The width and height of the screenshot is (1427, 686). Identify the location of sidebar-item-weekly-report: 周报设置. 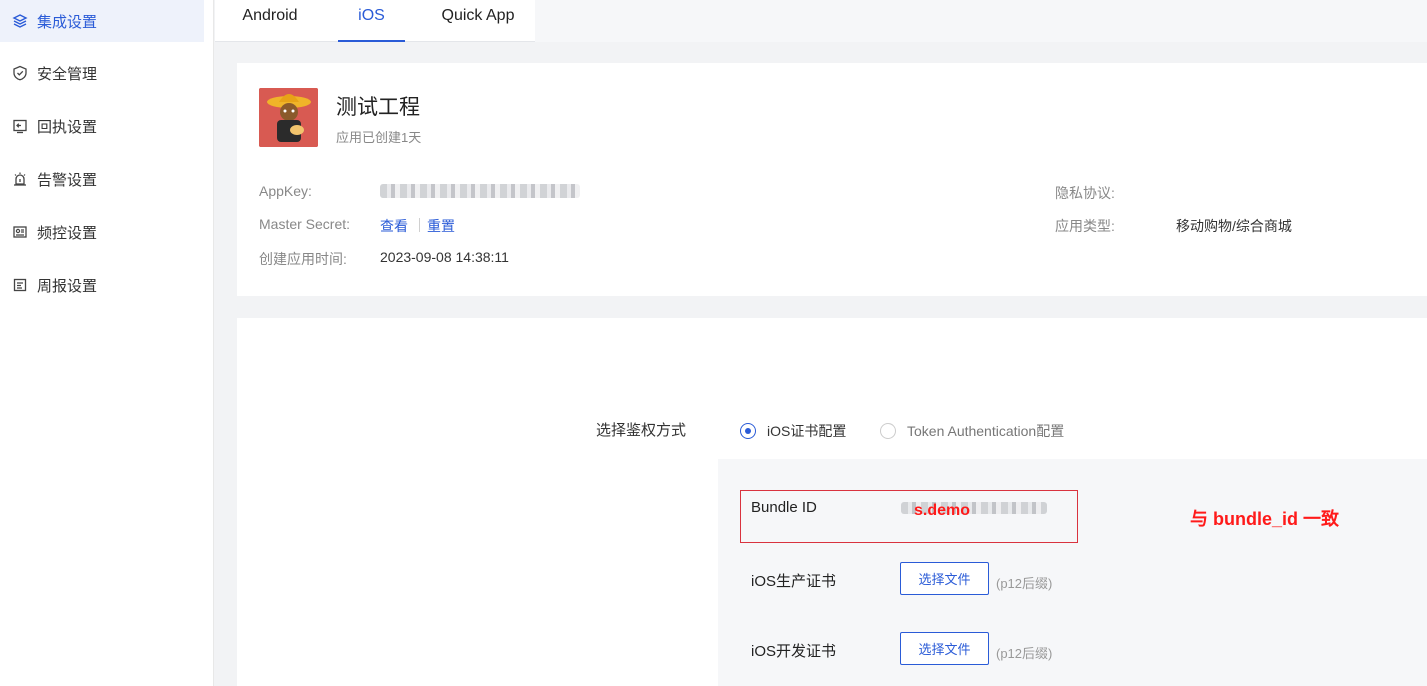
(102, 285).